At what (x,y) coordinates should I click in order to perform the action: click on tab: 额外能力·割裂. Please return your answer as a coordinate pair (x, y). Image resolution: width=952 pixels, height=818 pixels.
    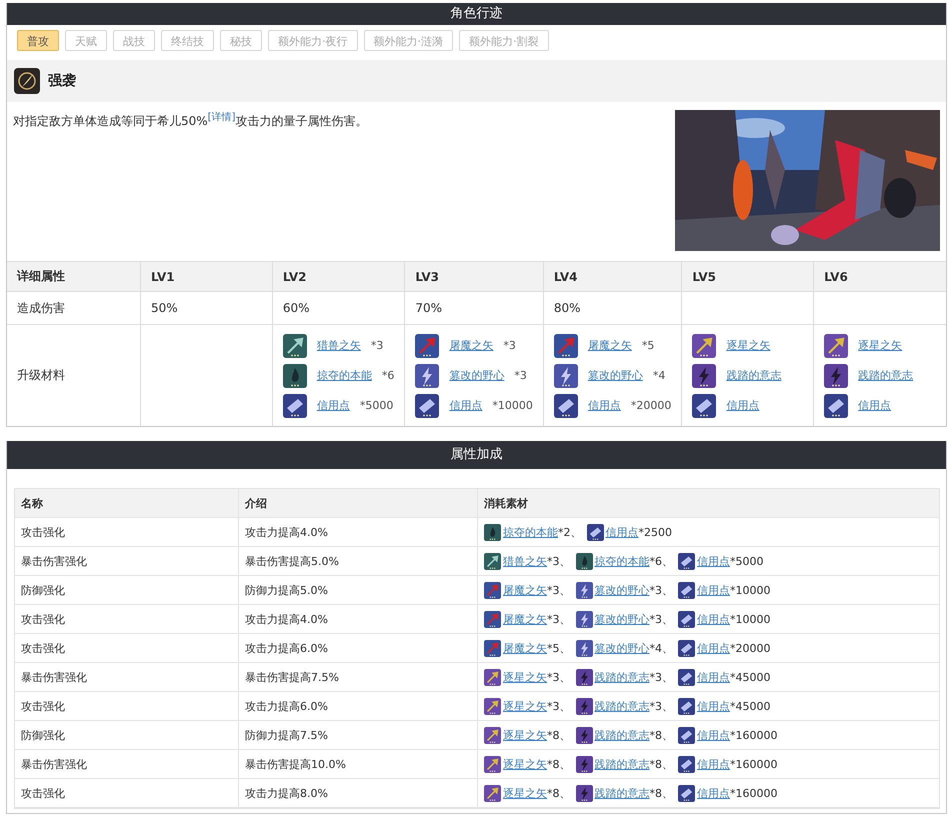
    Looking at the image, I should click on (503, 40).